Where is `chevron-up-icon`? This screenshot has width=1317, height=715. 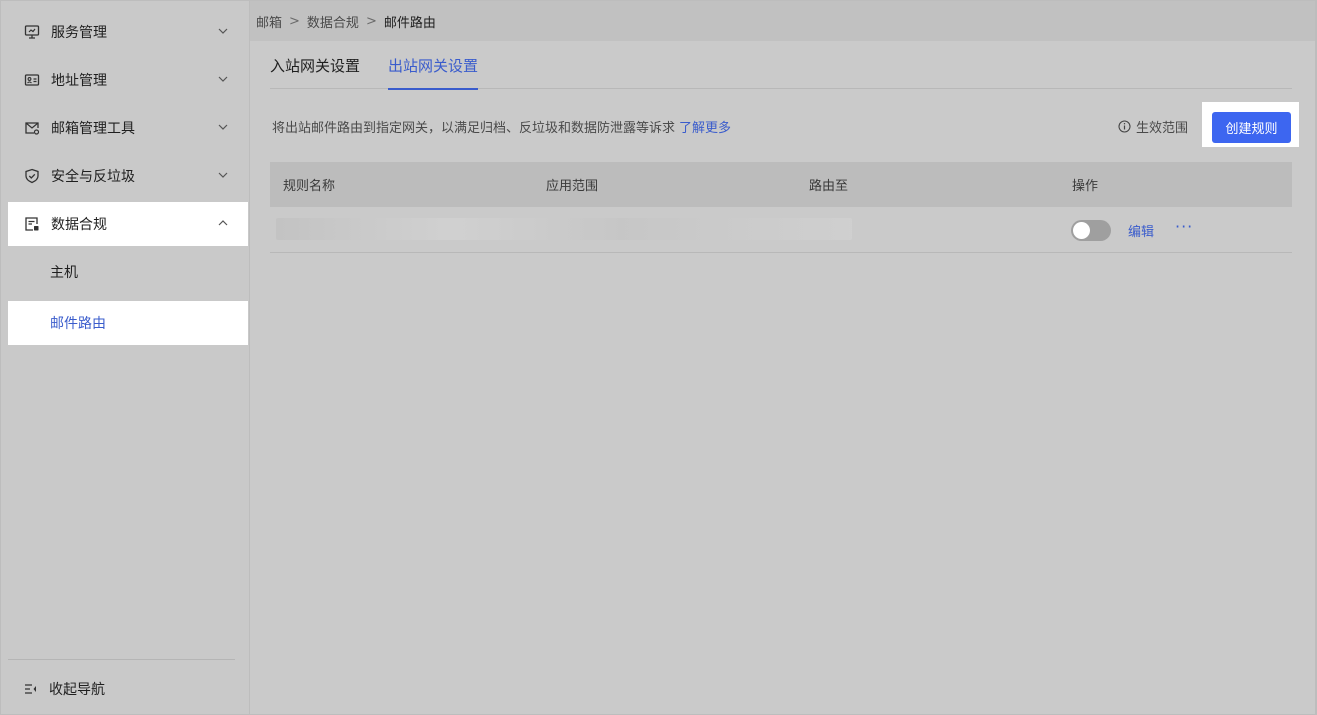 chevron-up-icon is located at coordinates (223, 223).